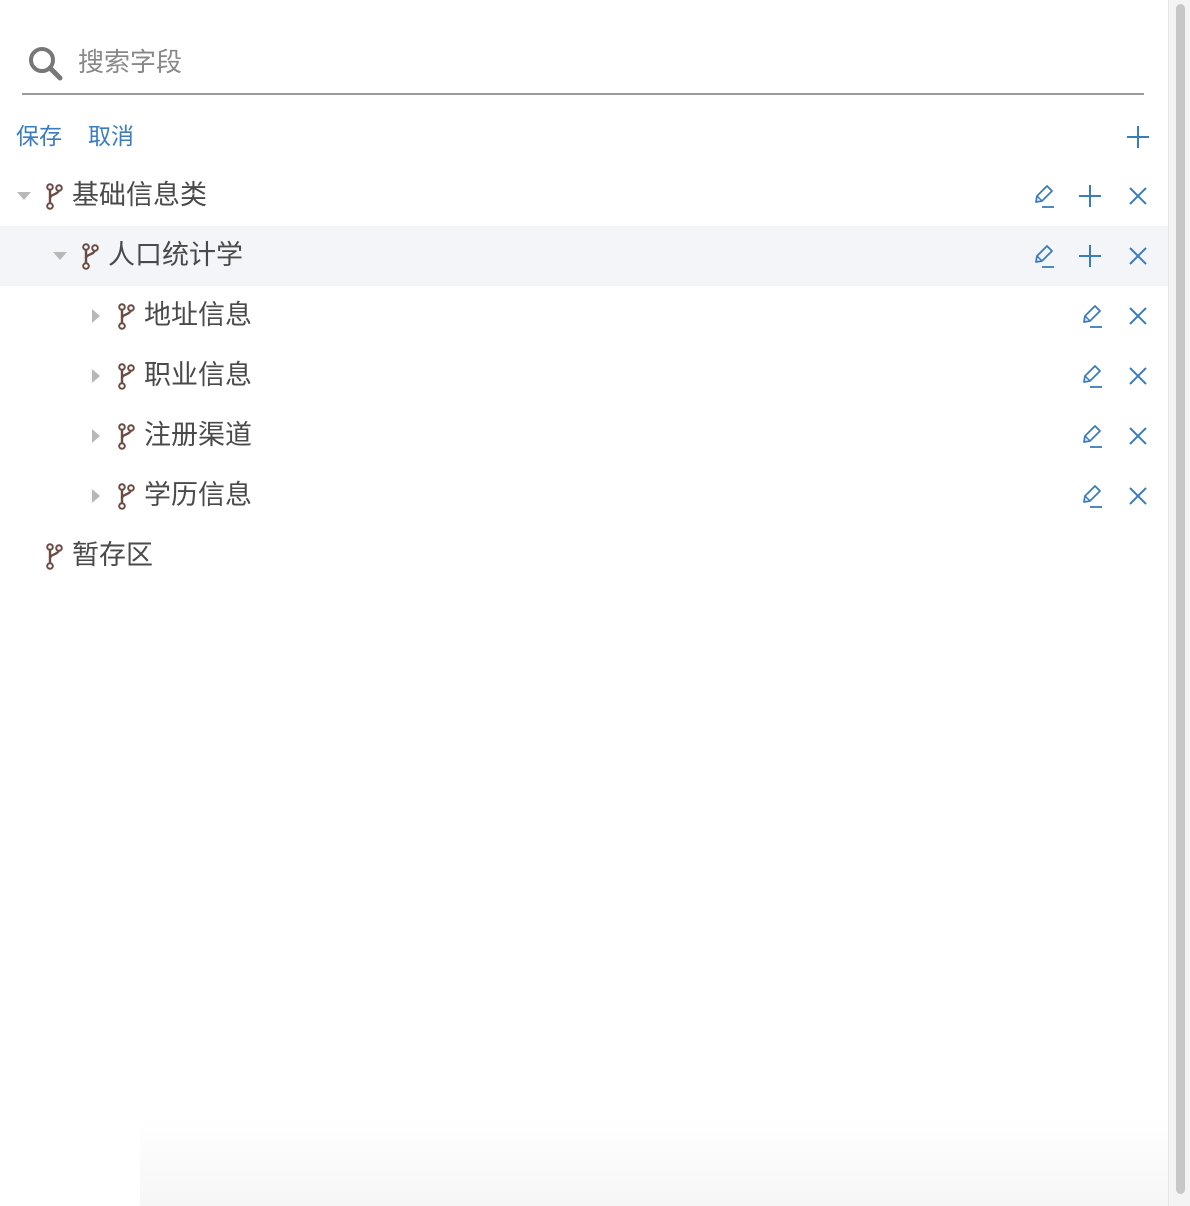 This screenshot has width=1190, height=1206. I want to click on tree-node-label: 基础信息类, so click(139, 196).